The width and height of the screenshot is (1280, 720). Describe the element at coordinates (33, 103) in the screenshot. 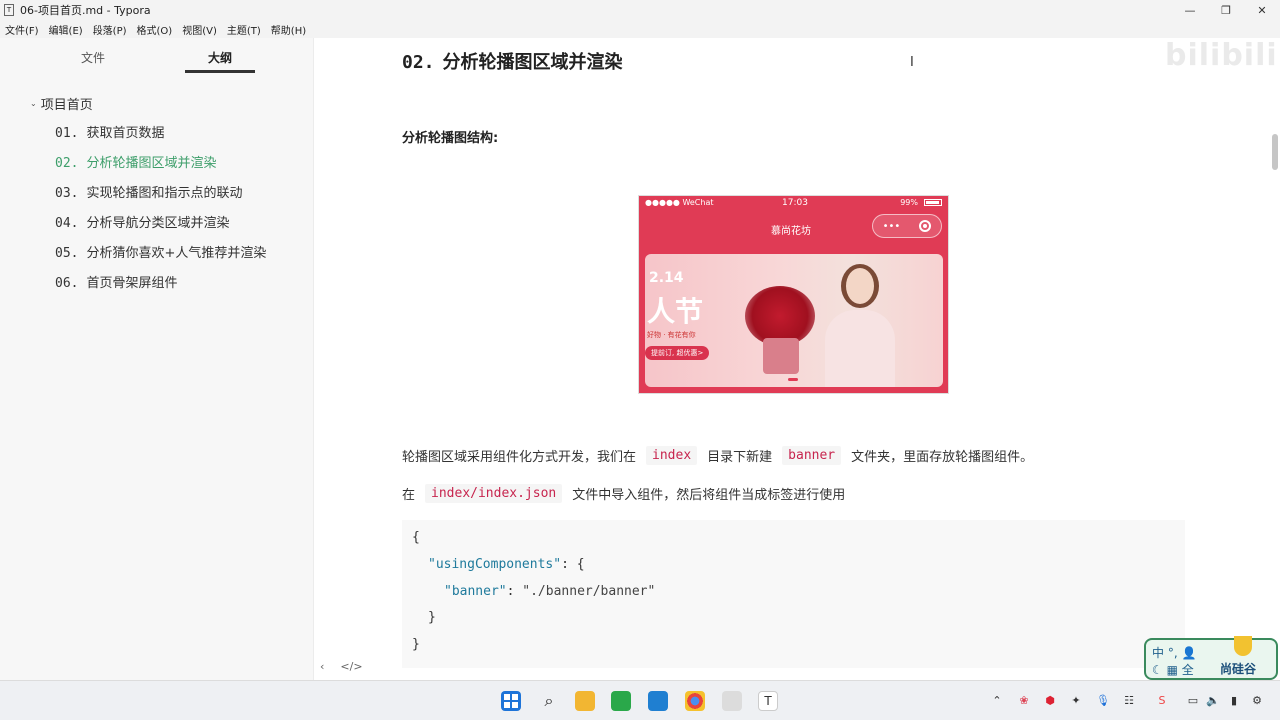

I see `chevron-down-icon: ⌄` at that location.